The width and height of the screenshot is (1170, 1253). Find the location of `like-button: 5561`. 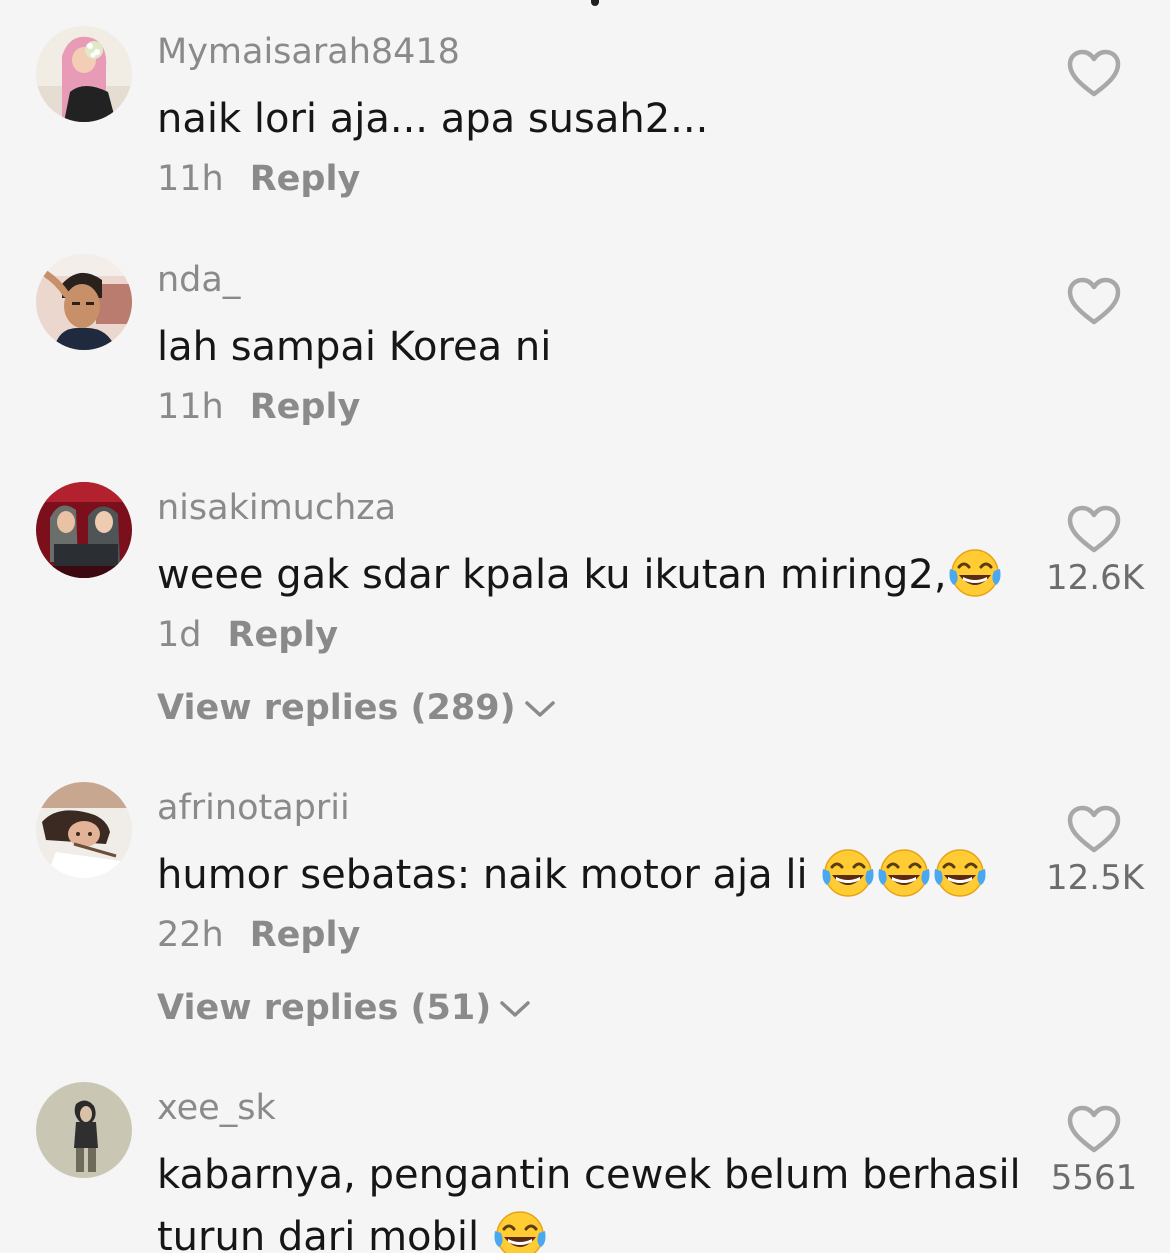

like-button: 5561 is located at coordinates (1094, 1151).